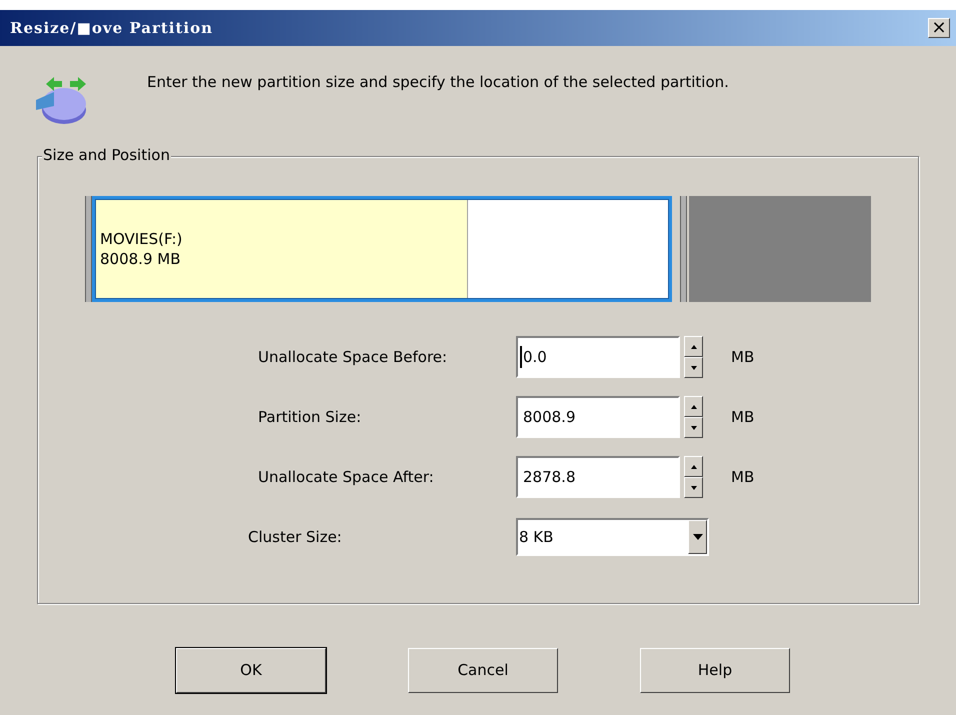 The height and width of the screenshot is (715, 956). I want to click on close-button: ×, so click(939, 28).